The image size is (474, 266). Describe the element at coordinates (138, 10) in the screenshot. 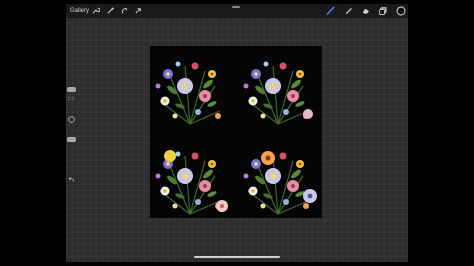

I see `transform-arrow-icon` at that location.